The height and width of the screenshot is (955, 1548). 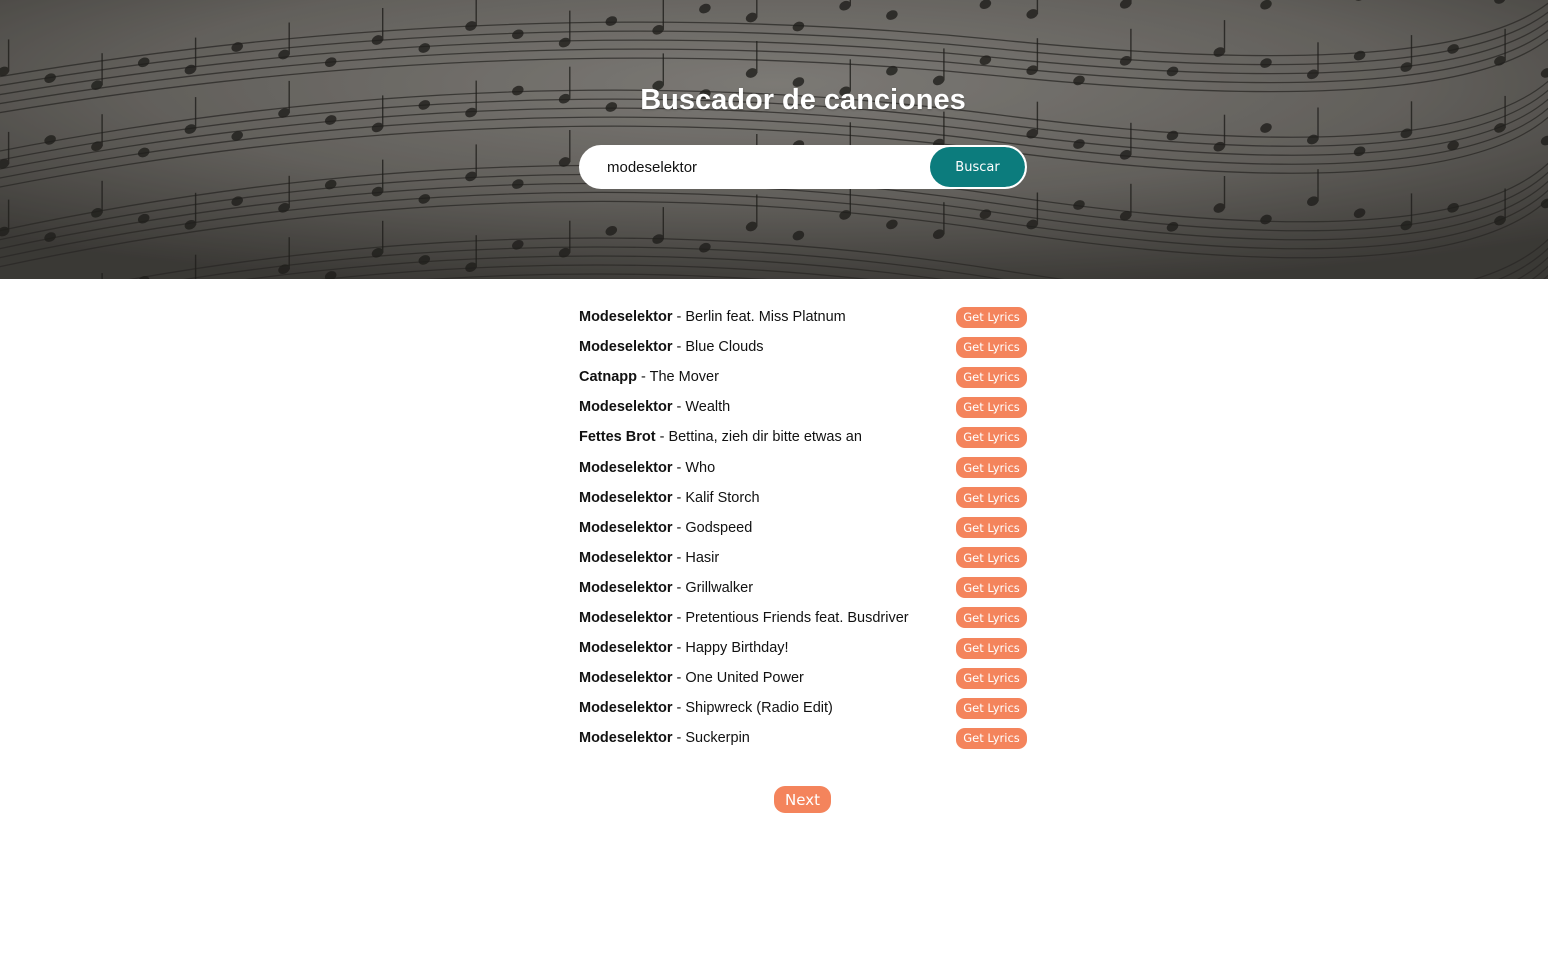 What do you see at coordinates (759, 708) in the screenshot?
I see `song-name: Shipwreck (Radio Edit)` at bounding box center [759, 708].